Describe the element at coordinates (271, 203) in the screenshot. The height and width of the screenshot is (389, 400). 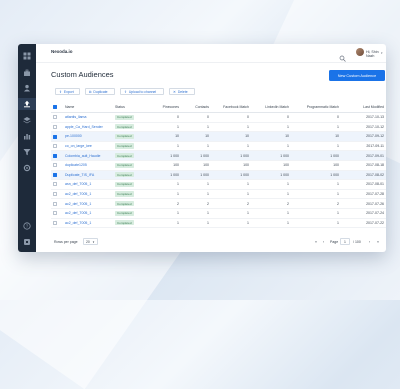
I see `linkedin-match-cell: 2` at that location.